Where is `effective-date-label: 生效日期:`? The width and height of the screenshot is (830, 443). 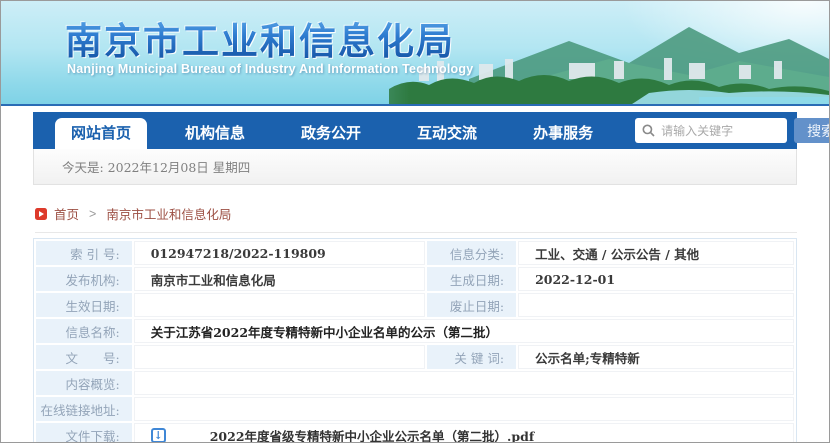 effective-date-label: 生效日期: is located at coordinates (84, 305).